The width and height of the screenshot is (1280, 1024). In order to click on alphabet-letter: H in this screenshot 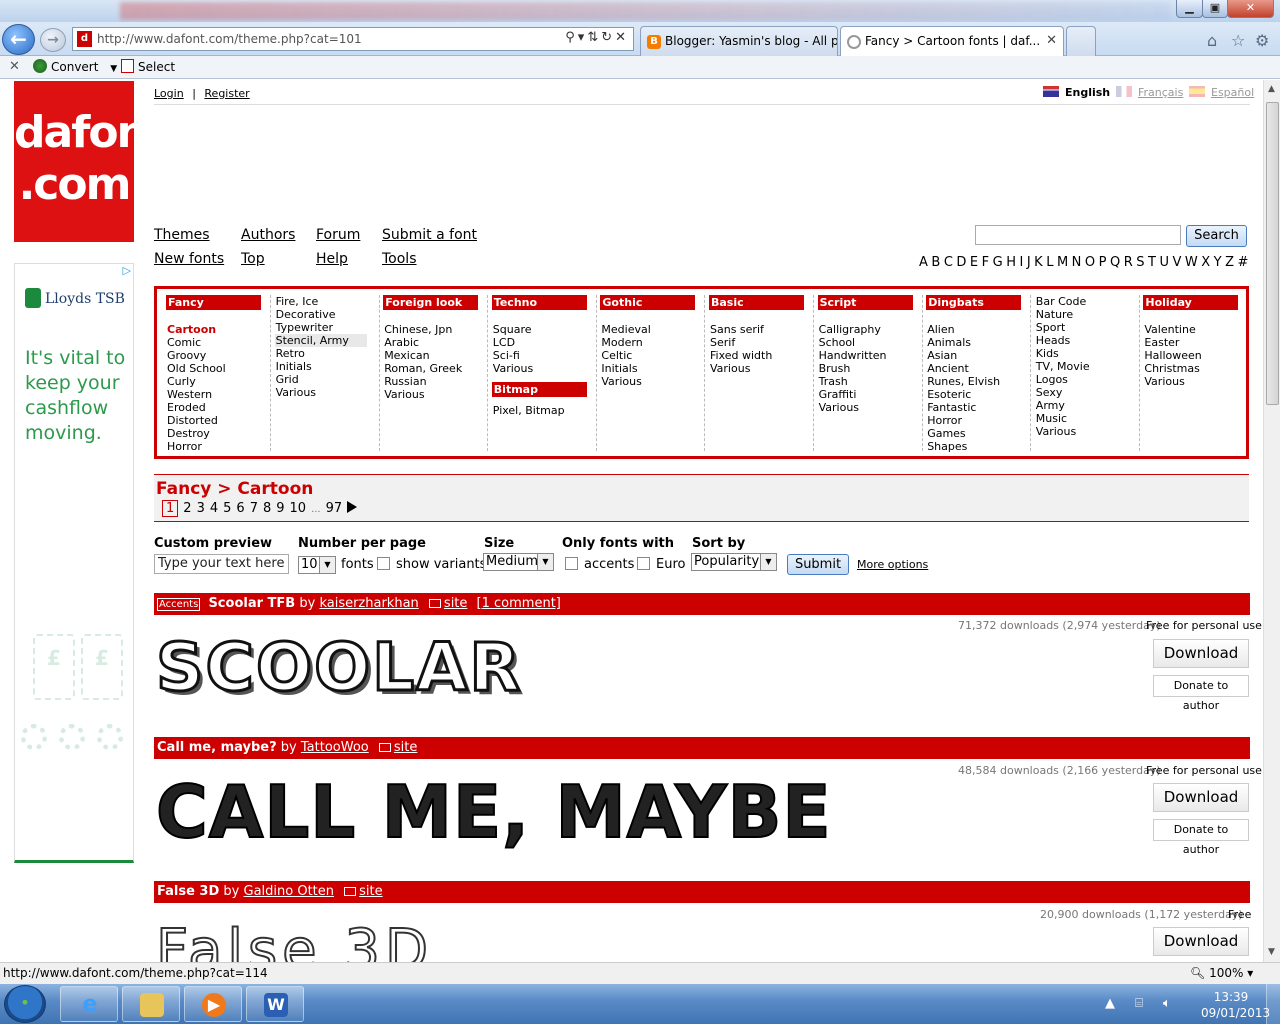, I will do `click(1011, 262)`.